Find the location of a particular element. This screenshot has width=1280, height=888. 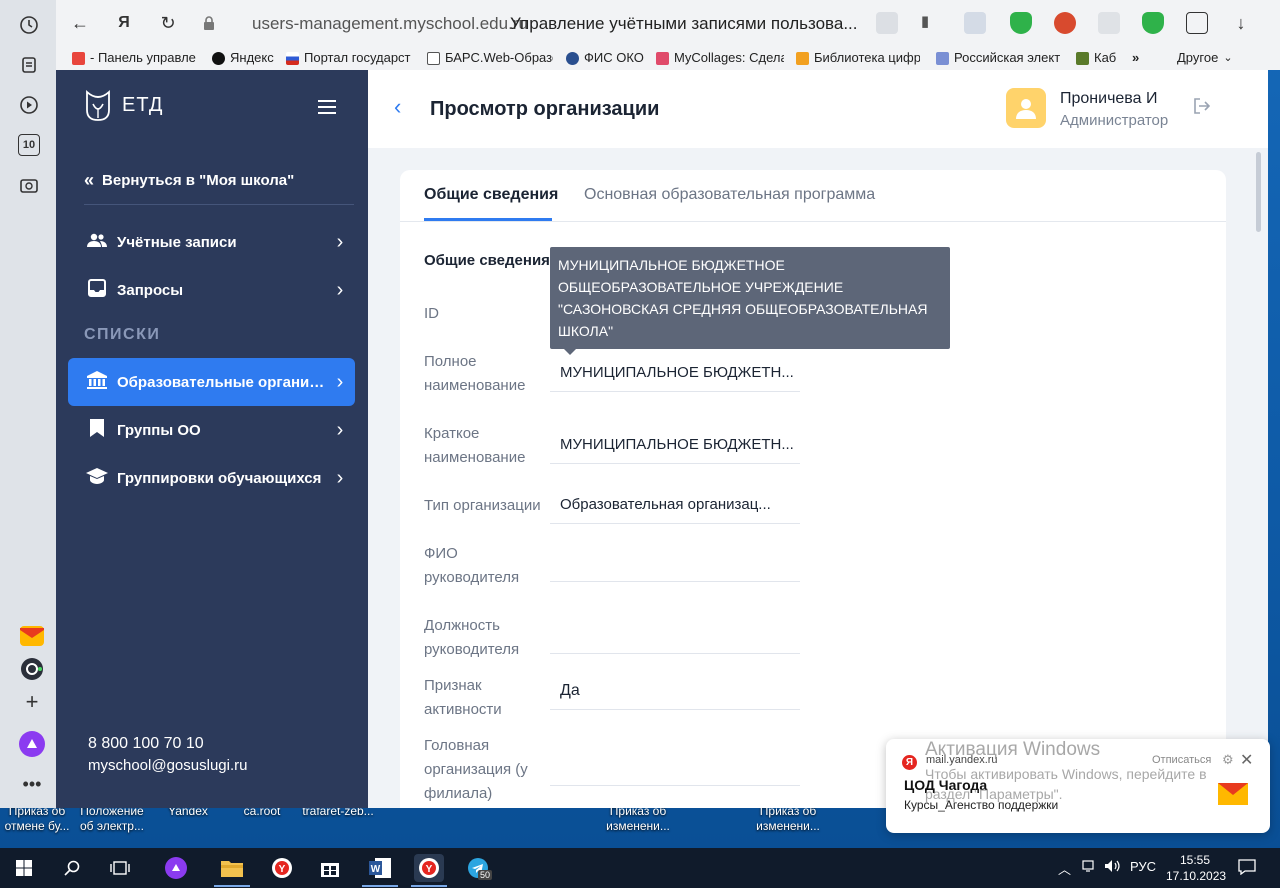

more-icon: ••• is located at coordinates (32, 784).